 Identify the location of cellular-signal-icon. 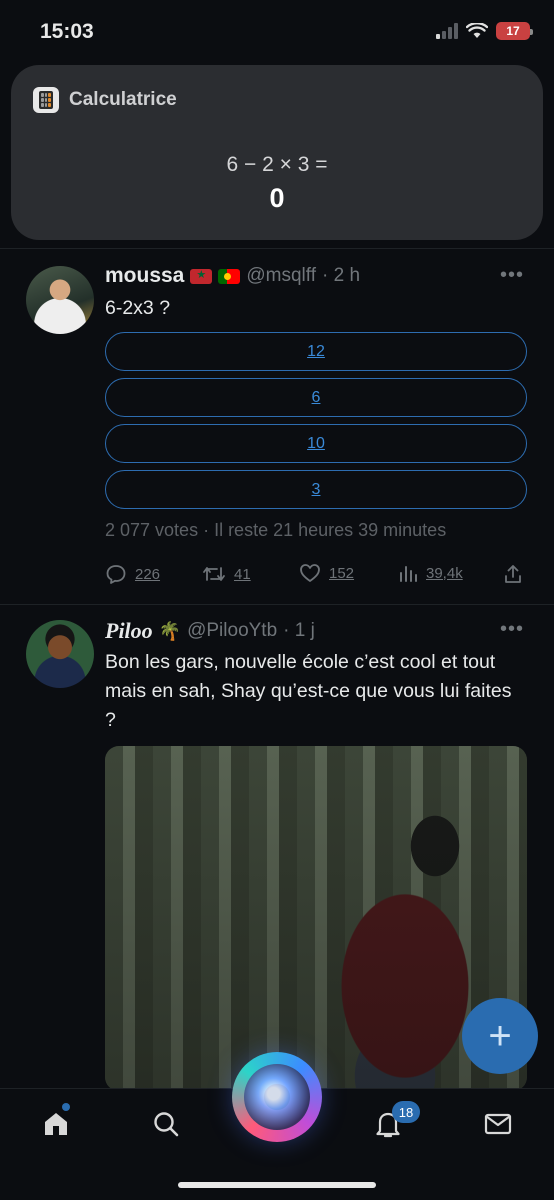
(447, 31).